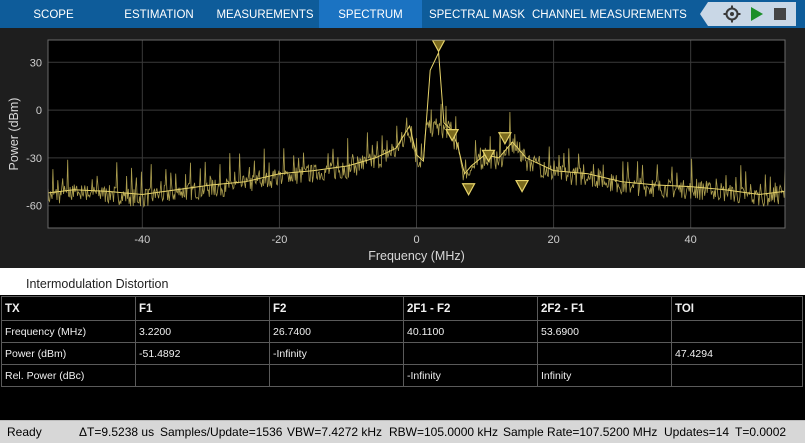 This screenshot has width=805, height=443. What do you see at coordinates (39, 111) in the screenshot?
I see `y-tick-label: 0` at bounding box center [39, 111].